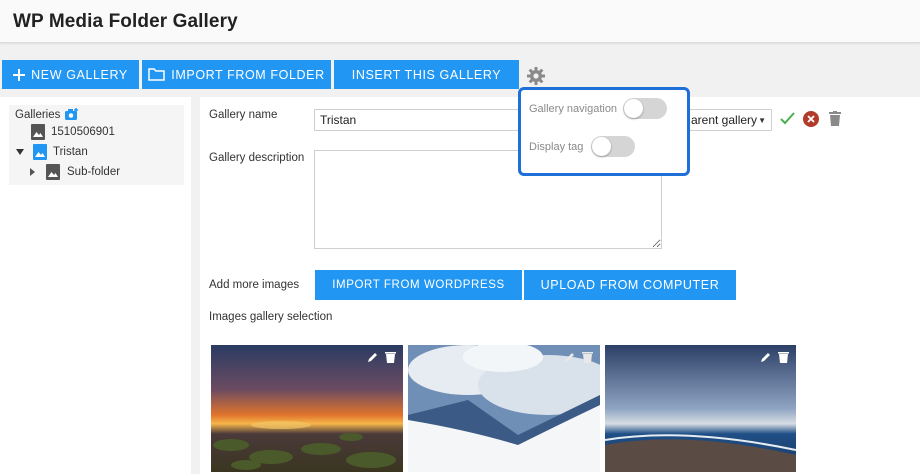 Image resolution: width=920 pixels, height=474 pixels. Describe the element at coordinates (460, 21) in the screenshot. I see `app-header: WP Media Folder Gallery` at that location.